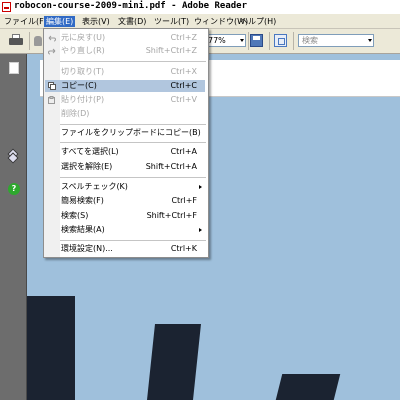  What do you see at coordinates (125, 133) in the screenshot?
I see `menu-item-copy-file-to-clipboard: ファイルをクリップボードにコピー(B)` at bounding box center [125, 133].